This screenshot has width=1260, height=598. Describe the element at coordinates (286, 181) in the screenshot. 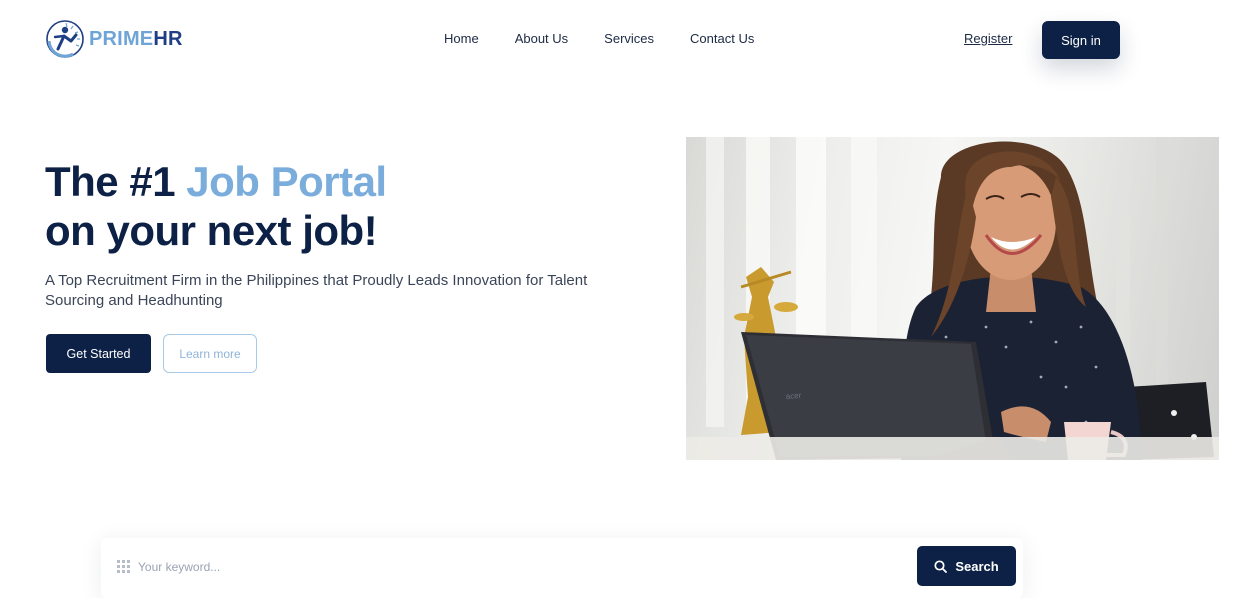

I see `hero-title-accent: Job Portal` at that location.